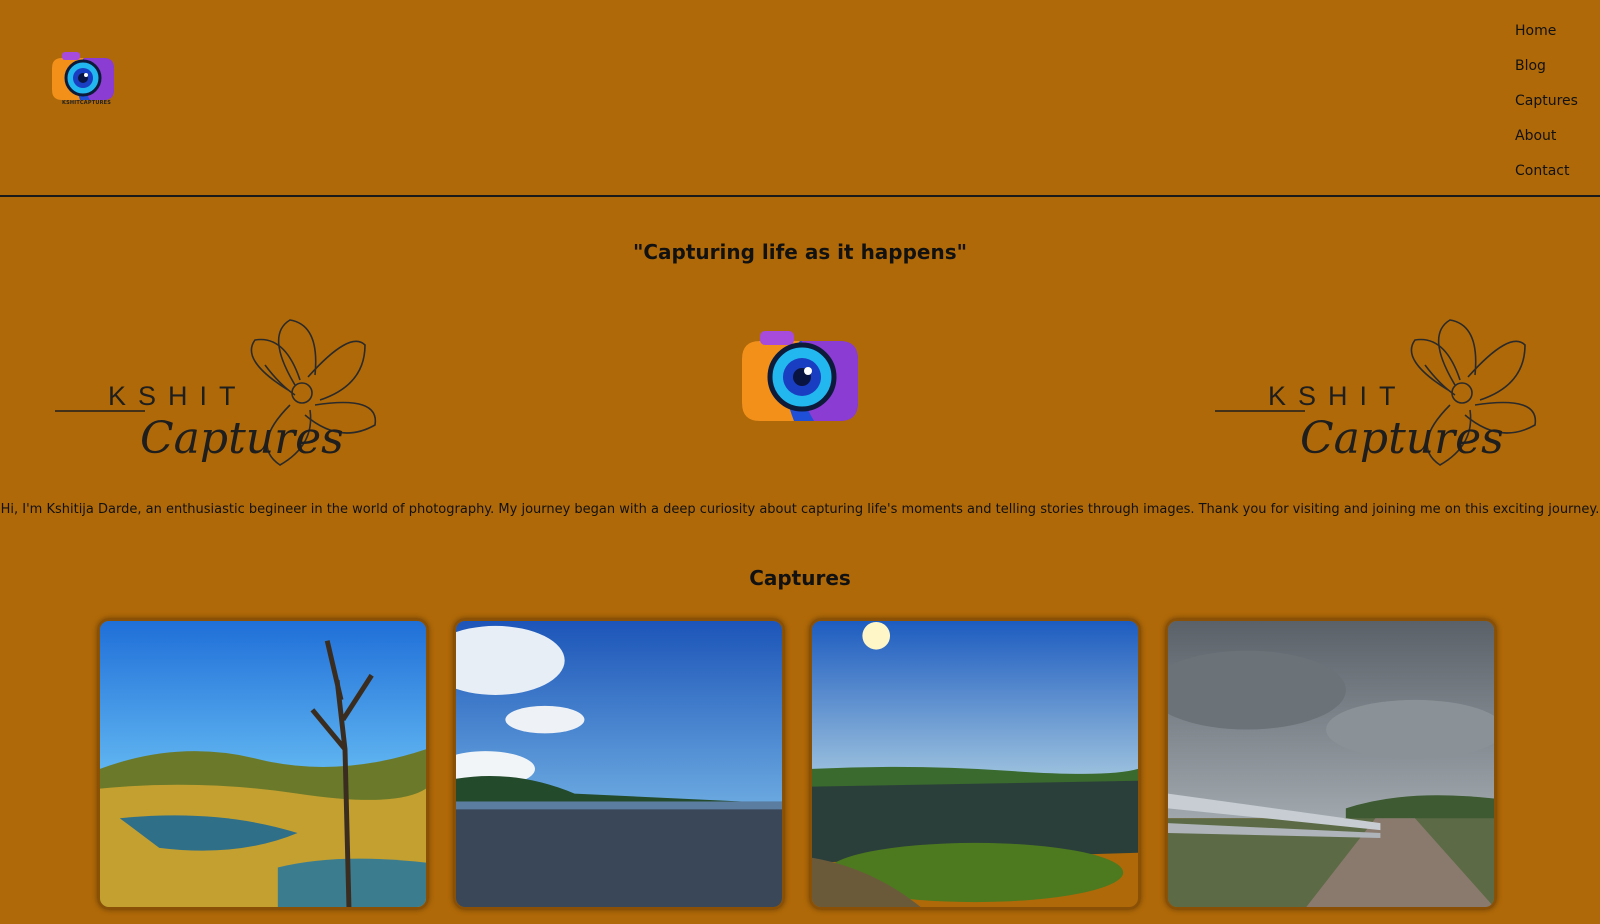 The image size is (1600, 924). I want to click on main-nav: Home Blog Captures About Contact, so click(1555, 107).